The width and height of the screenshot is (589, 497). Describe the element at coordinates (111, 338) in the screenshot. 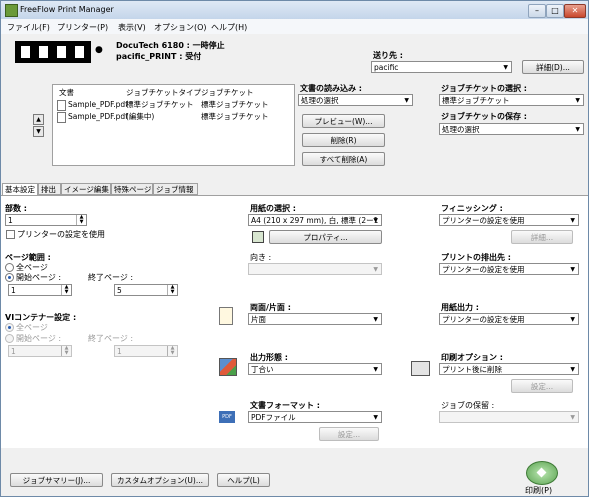

I see `vi-end-page-label: 終了ページ :` at that location.